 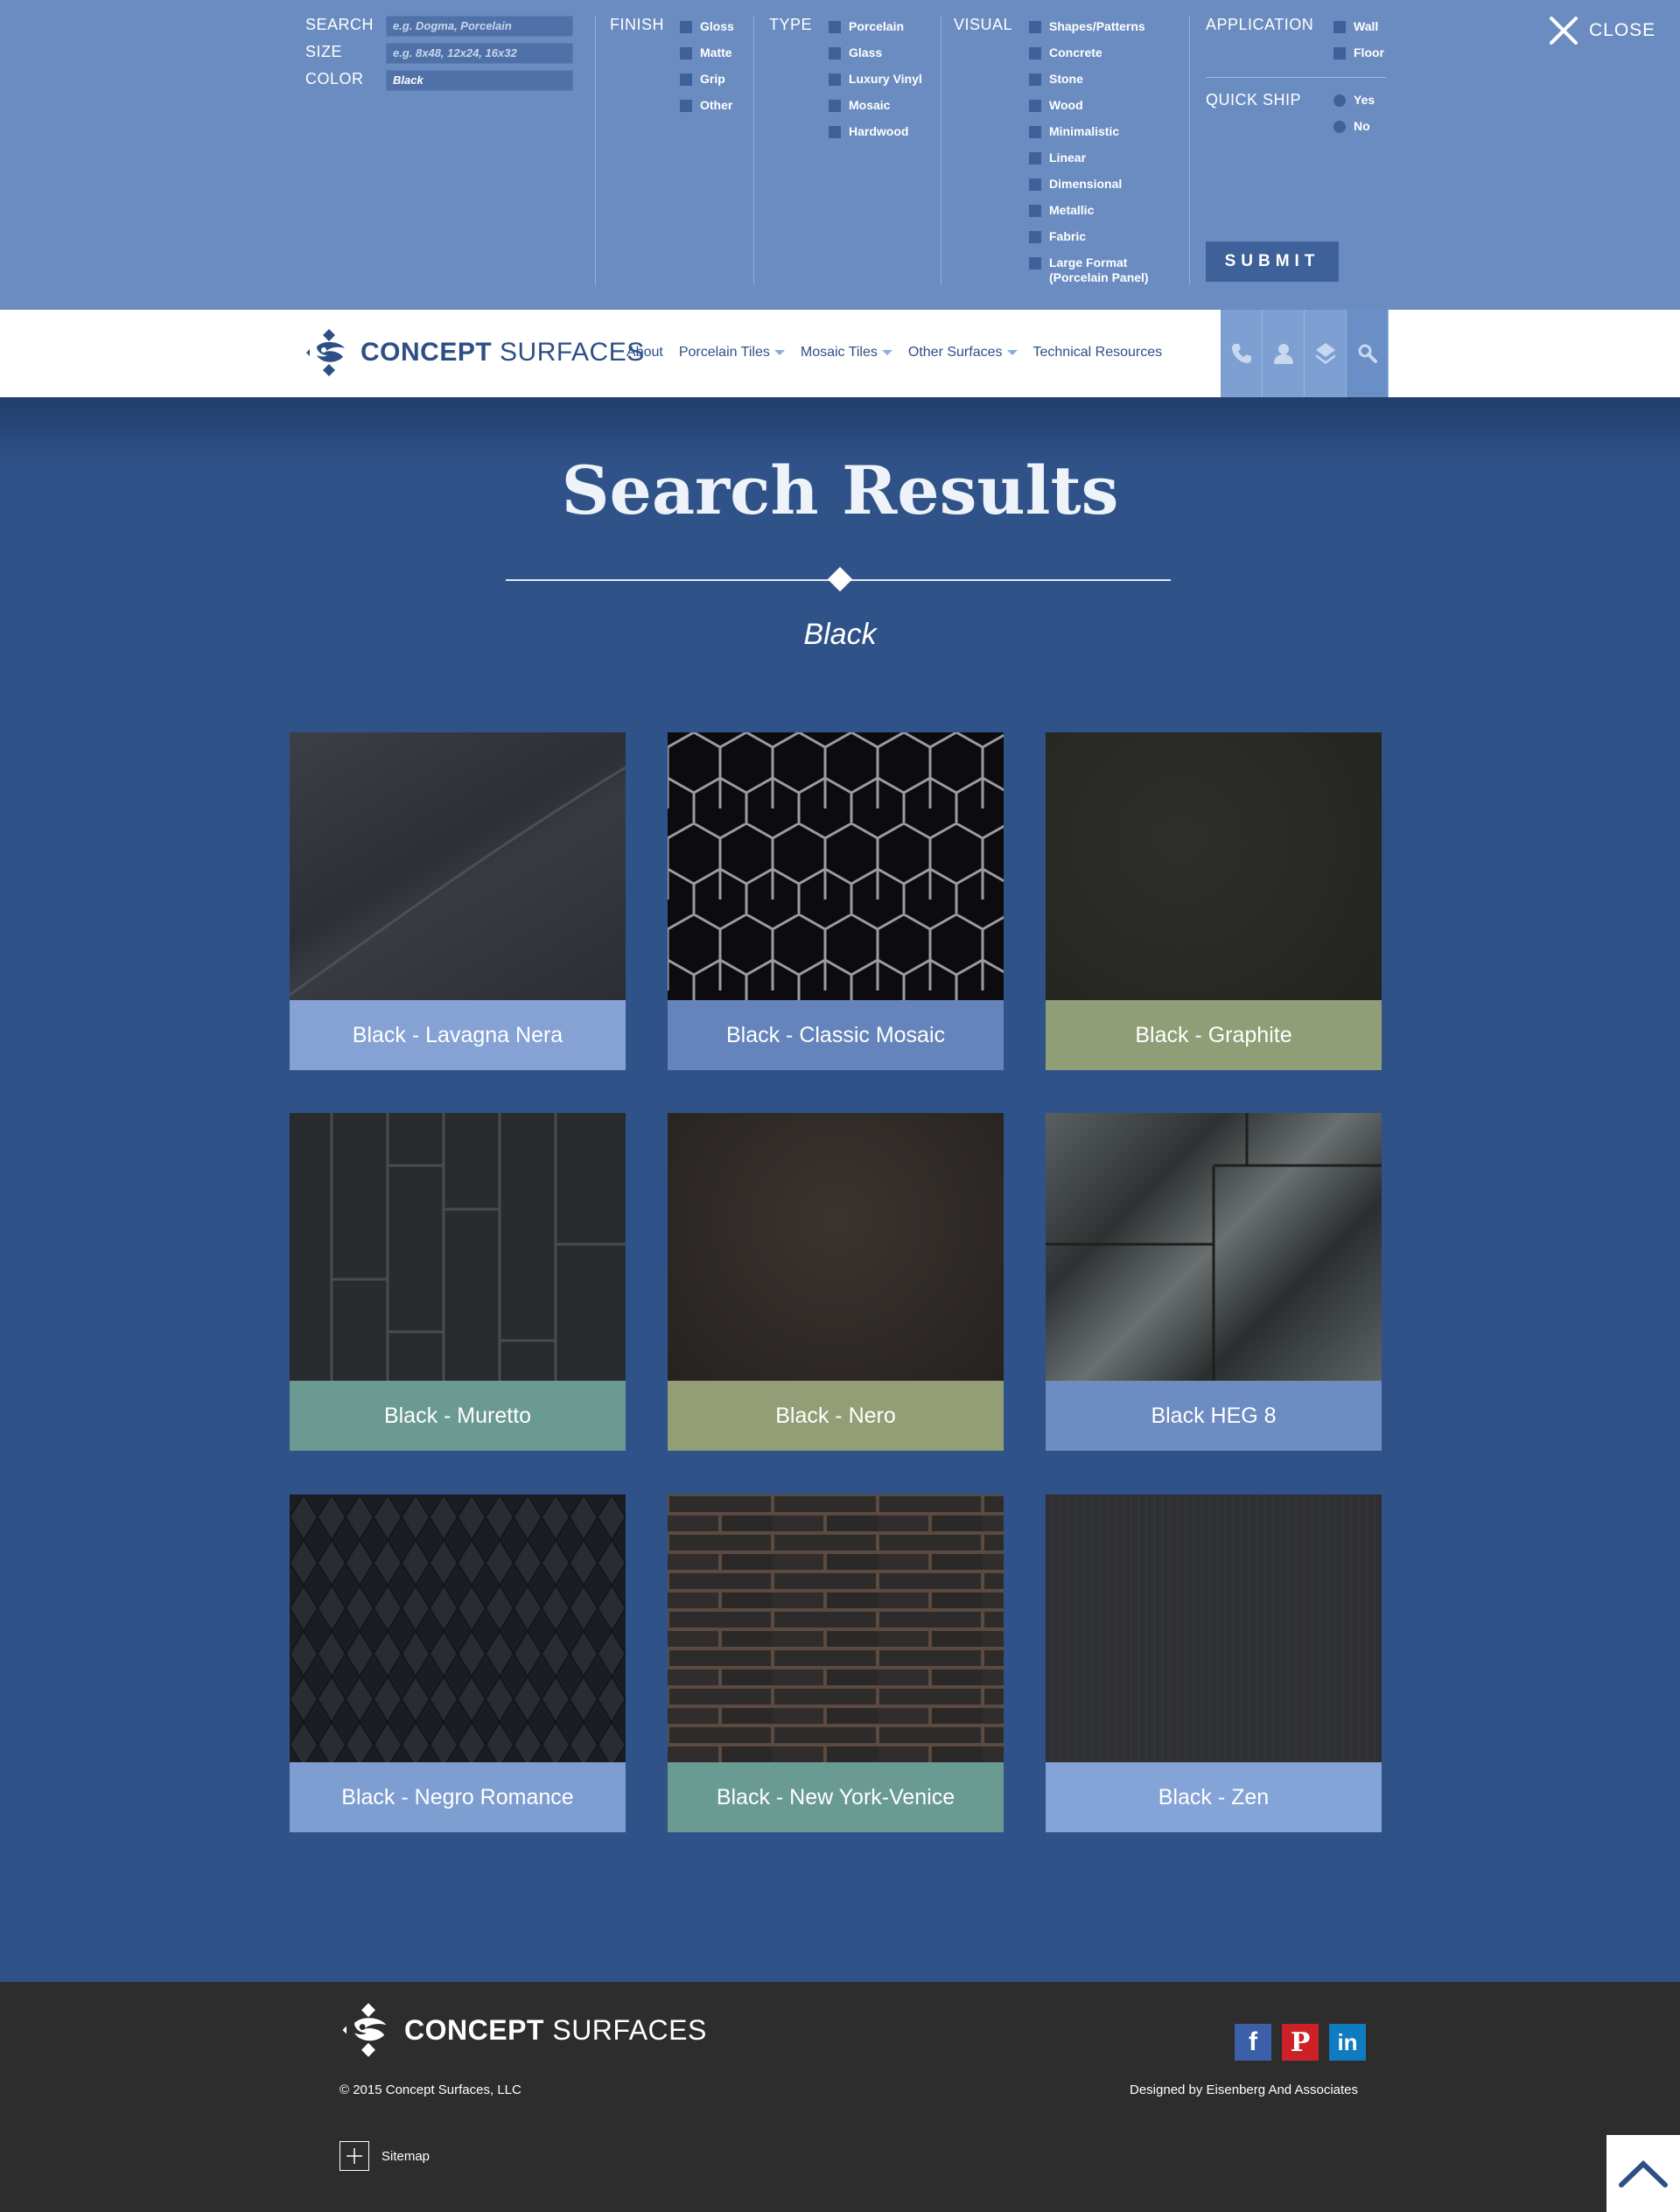 What do you see at coordinates (1100, 270) in the screenshot?
I see `visual-option-large-format: Large Format (Porcelain Panel)` at bounding box center [1100, 270].